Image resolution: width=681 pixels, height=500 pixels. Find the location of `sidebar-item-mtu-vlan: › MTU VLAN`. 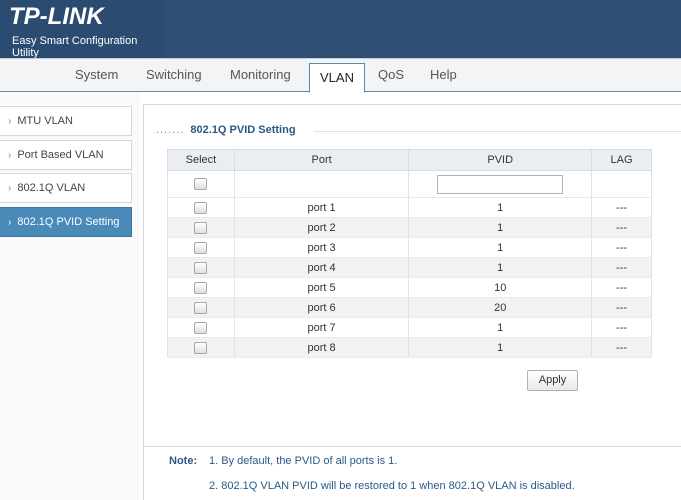

sidebar-item-mtu-vlan: › MTU VLAN is located at coordinates (66, 121).